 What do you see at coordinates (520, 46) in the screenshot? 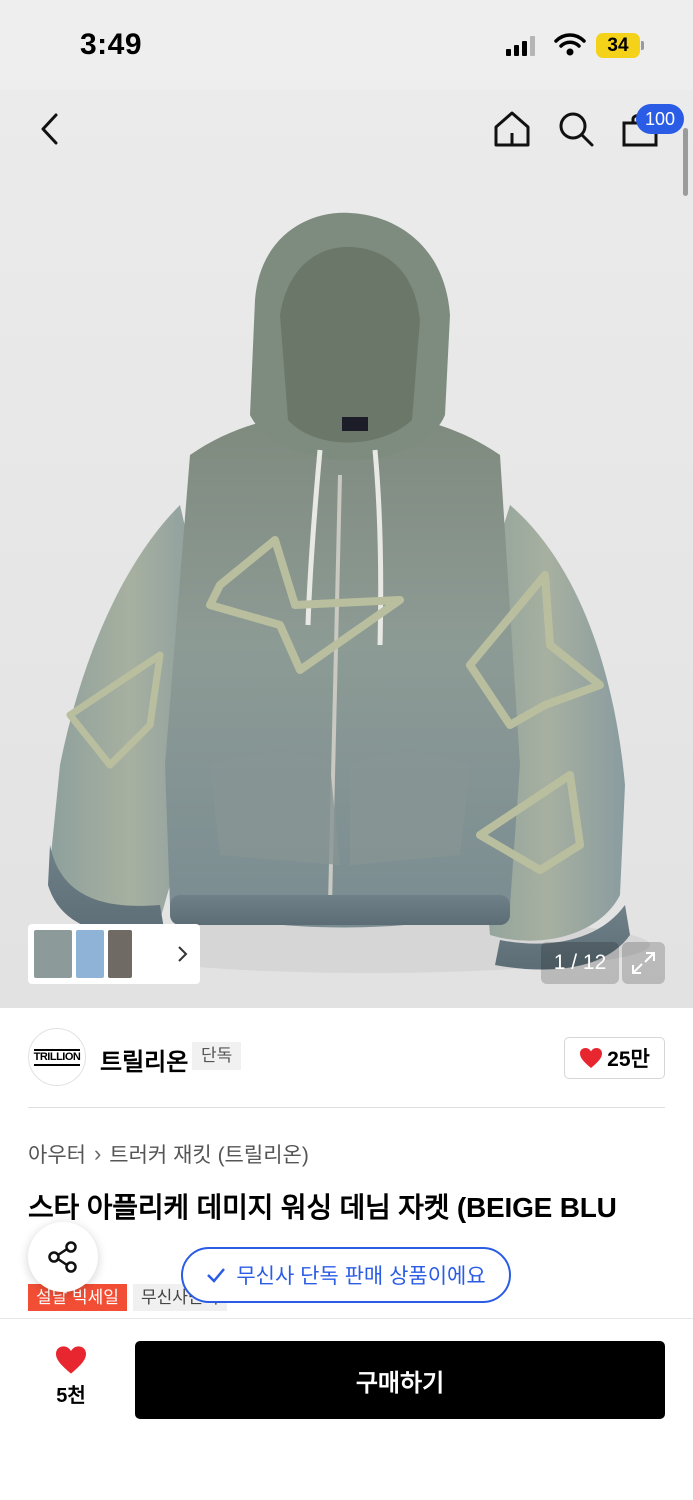
I see `cellular-signal-icon` at bounding box center [520, 46].